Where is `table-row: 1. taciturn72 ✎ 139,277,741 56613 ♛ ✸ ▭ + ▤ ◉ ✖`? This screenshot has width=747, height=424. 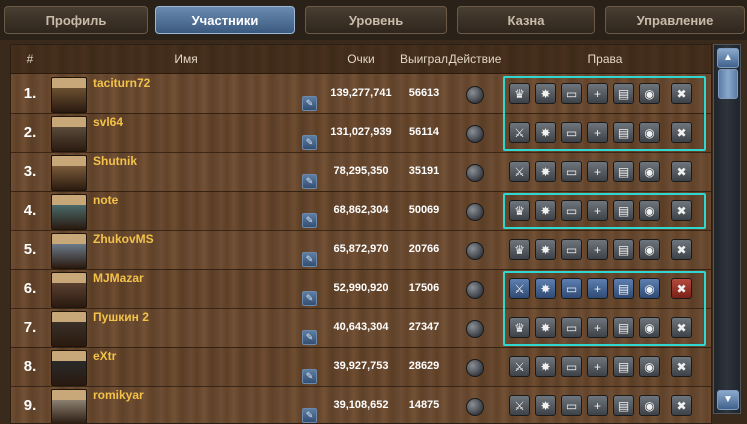 table-row: 1. taciturn72 ✎ 139,277,741 56613 ♛ ✸ ▭ + ▤ ◉ ✖ is located at coordinates (361, 94).